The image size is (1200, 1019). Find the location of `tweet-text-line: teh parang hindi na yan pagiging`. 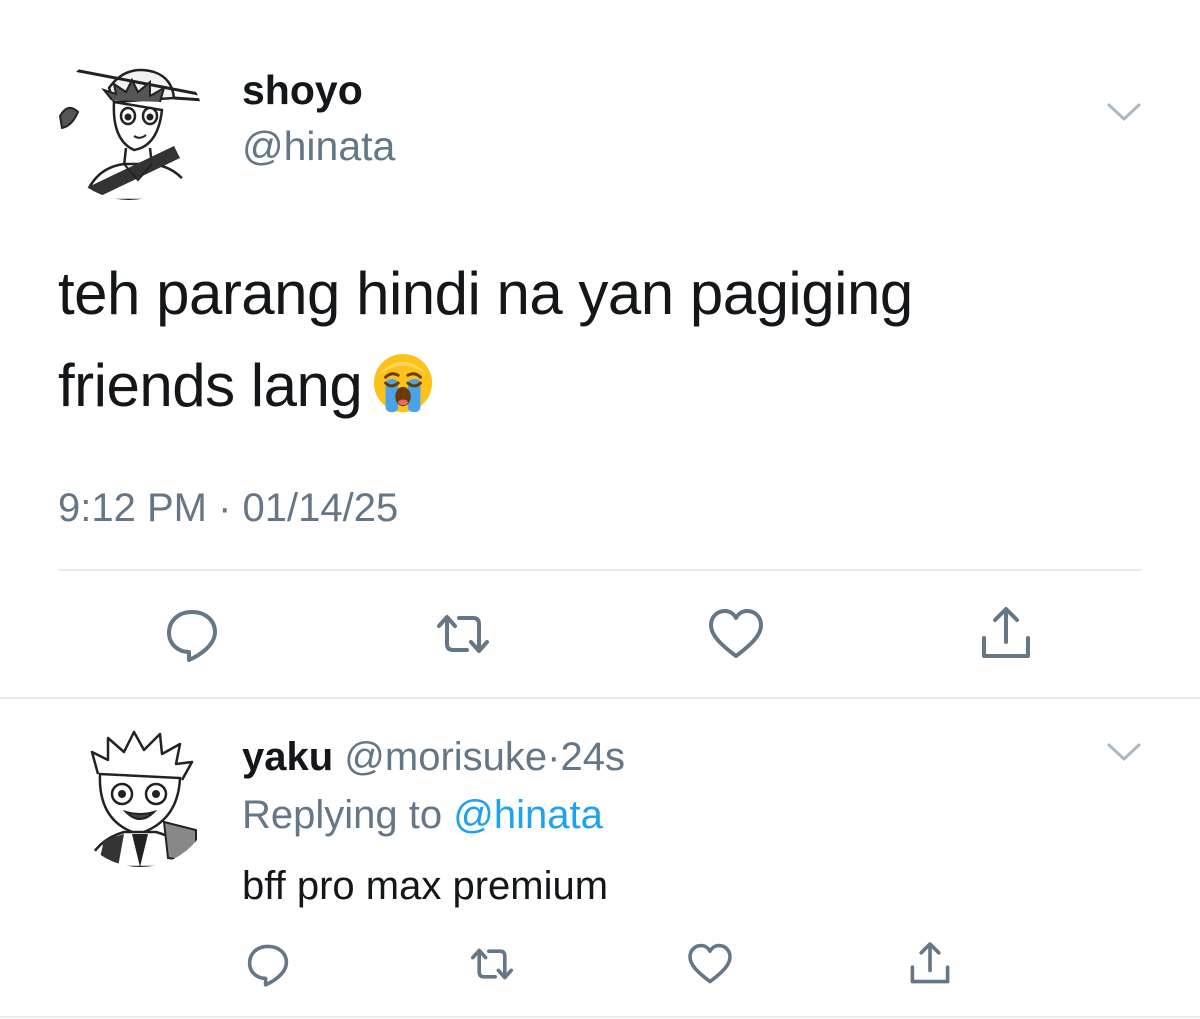

tweet-text-line: teh parang hindi na yan pagiging is located at coordinates (485, 293).